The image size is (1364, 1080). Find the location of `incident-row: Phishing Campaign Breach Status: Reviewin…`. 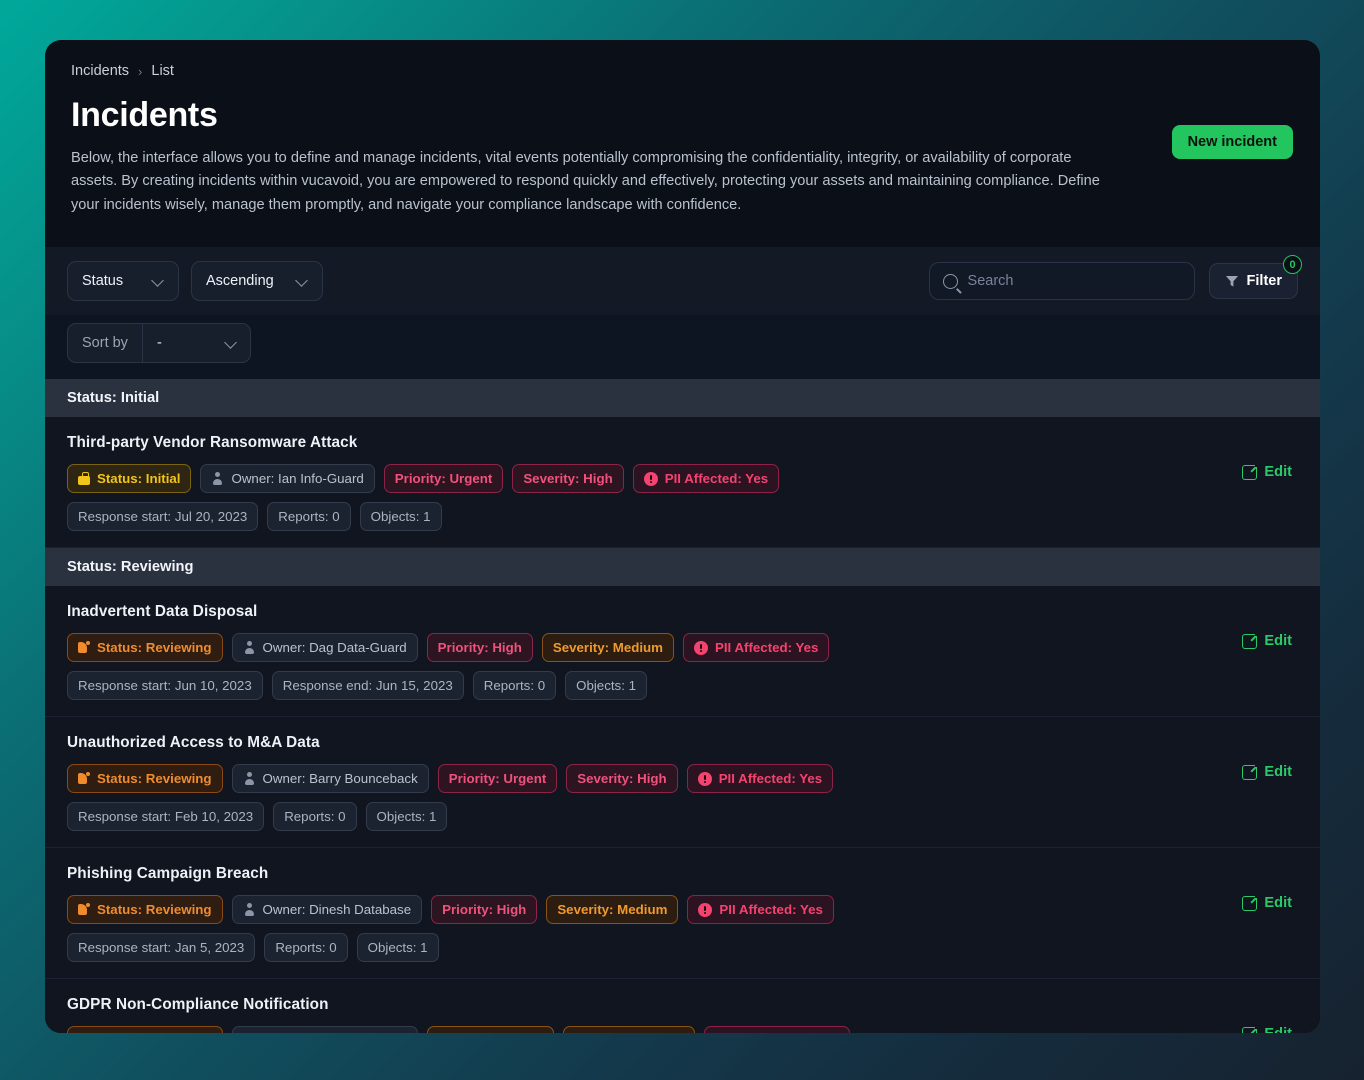

incident-row: Phishing Campaign Breach Status: Reviewin… is located at coordinates (682, 914).